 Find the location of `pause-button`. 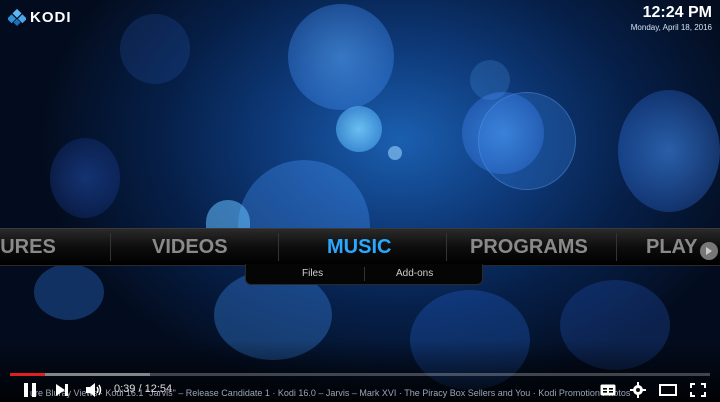

pause-button is located at coordinates (30, 390).